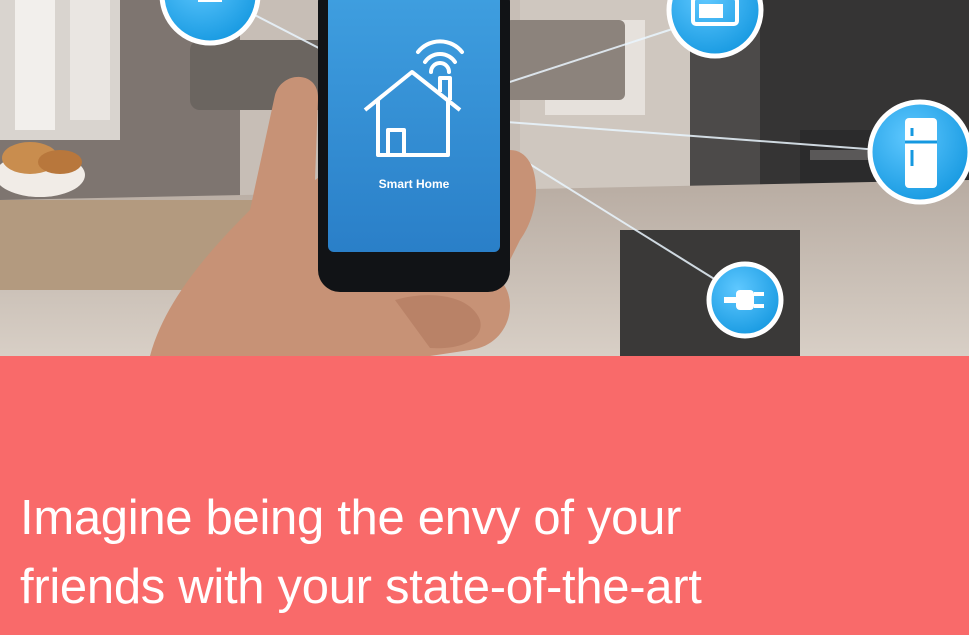 This screenshot has width=969, height=635. Describe the element at coordinates (918, 152) in the screenshot. I see `refrigerator-icon` at that location.